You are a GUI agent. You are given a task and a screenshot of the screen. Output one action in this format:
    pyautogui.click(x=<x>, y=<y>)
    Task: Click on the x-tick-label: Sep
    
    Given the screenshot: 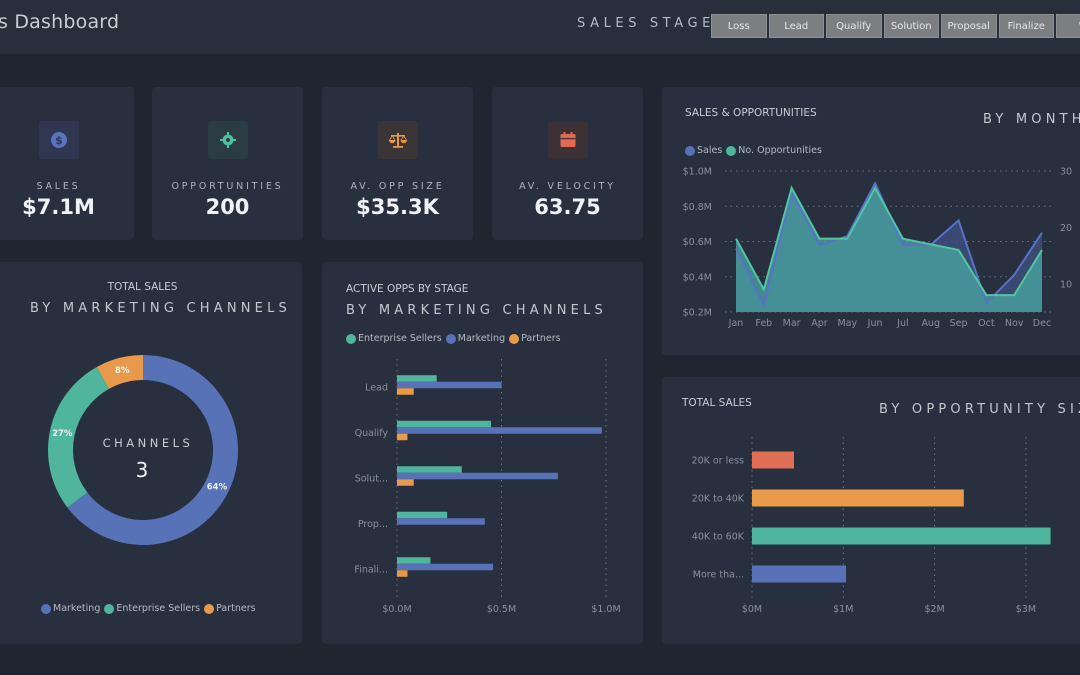 What is the action you would take?
    pyautogui.click(x=959, y=323)
    